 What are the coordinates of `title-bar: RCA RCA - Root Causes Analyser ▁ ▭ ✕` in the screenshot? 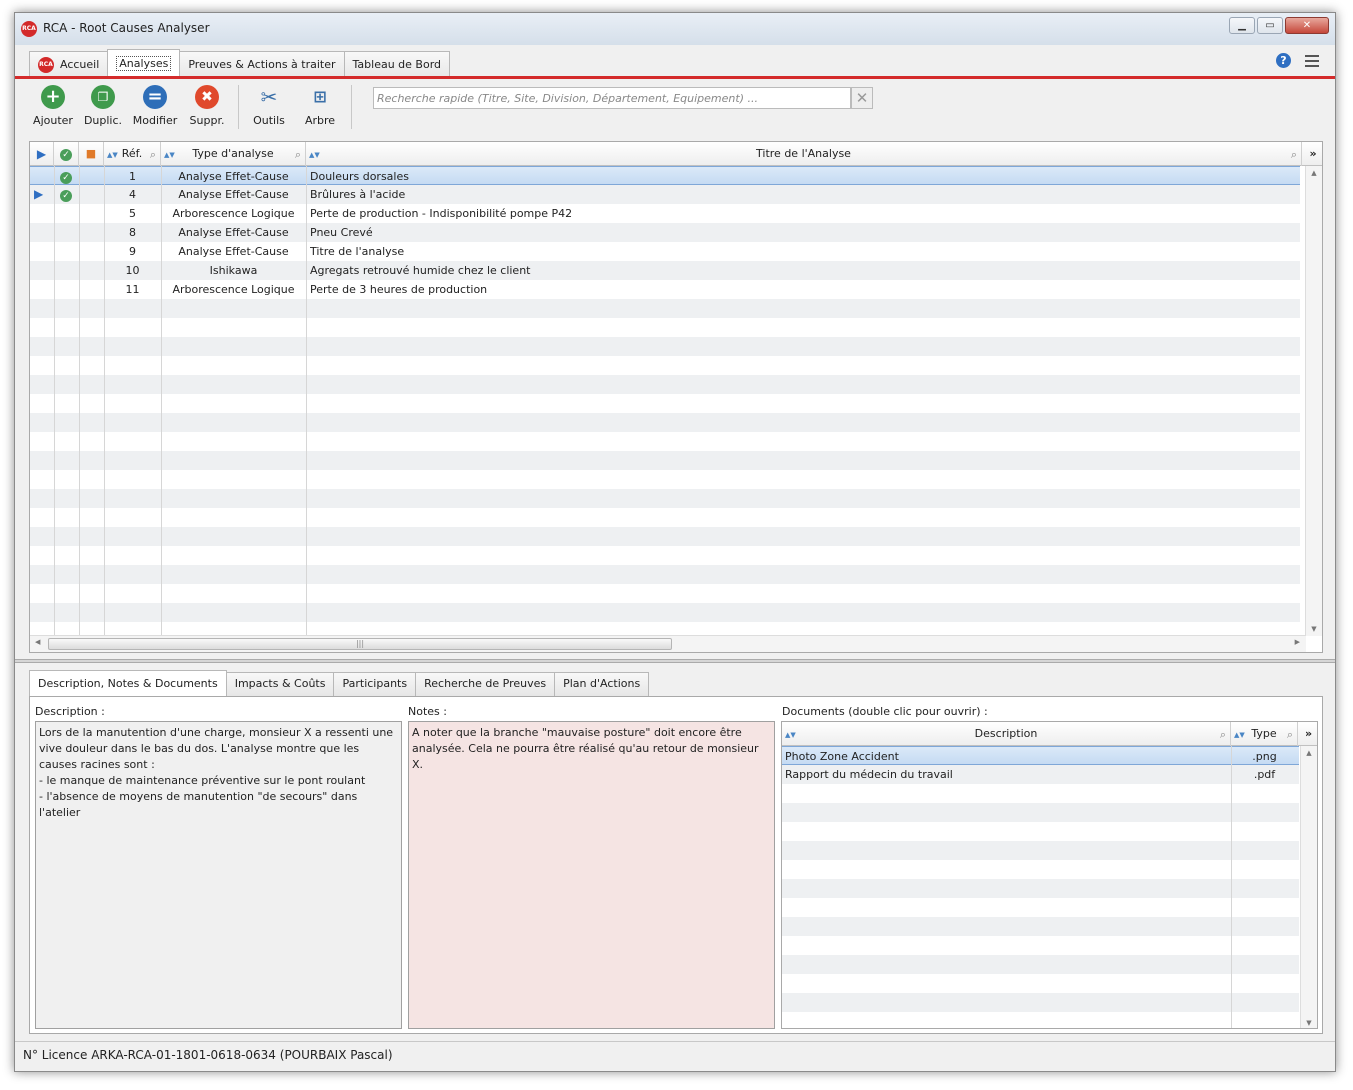 It's located at (675, 29).